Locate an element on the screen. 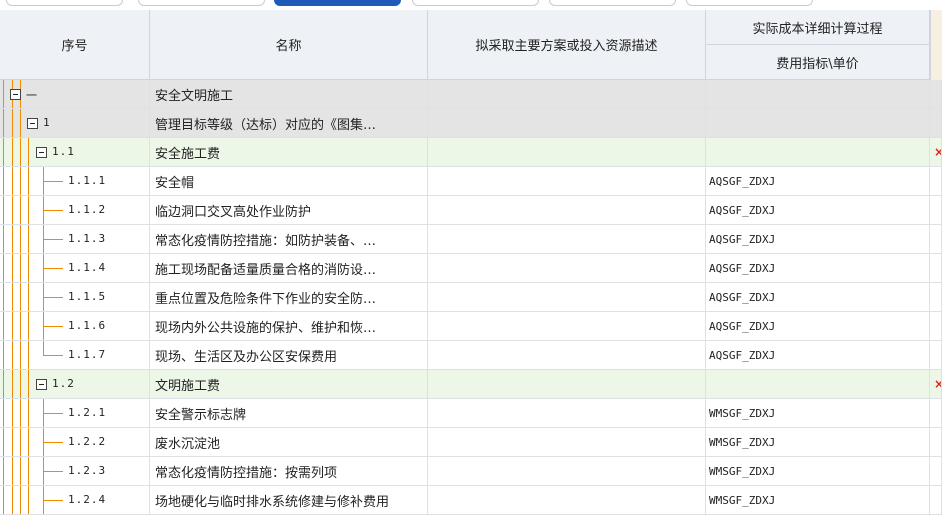 The height and width of the screenshot is (517, 942). row-number: 1.1 is located at coordinates (63, 151).